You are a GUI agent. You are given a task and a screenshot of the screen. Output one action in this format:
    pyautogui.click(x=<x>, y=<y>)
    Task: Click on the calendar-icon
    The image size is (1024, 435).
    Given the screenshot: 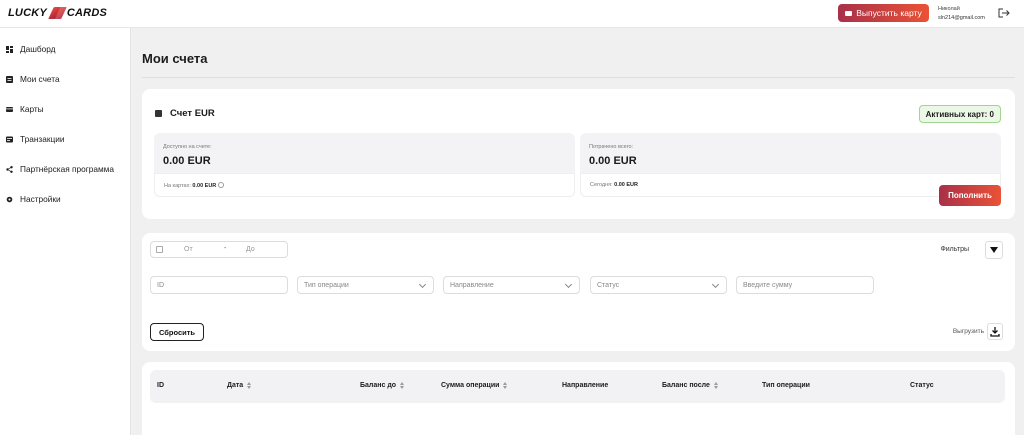 What is the action you would take?
    pyautogui.click(x=159, y=249)
    